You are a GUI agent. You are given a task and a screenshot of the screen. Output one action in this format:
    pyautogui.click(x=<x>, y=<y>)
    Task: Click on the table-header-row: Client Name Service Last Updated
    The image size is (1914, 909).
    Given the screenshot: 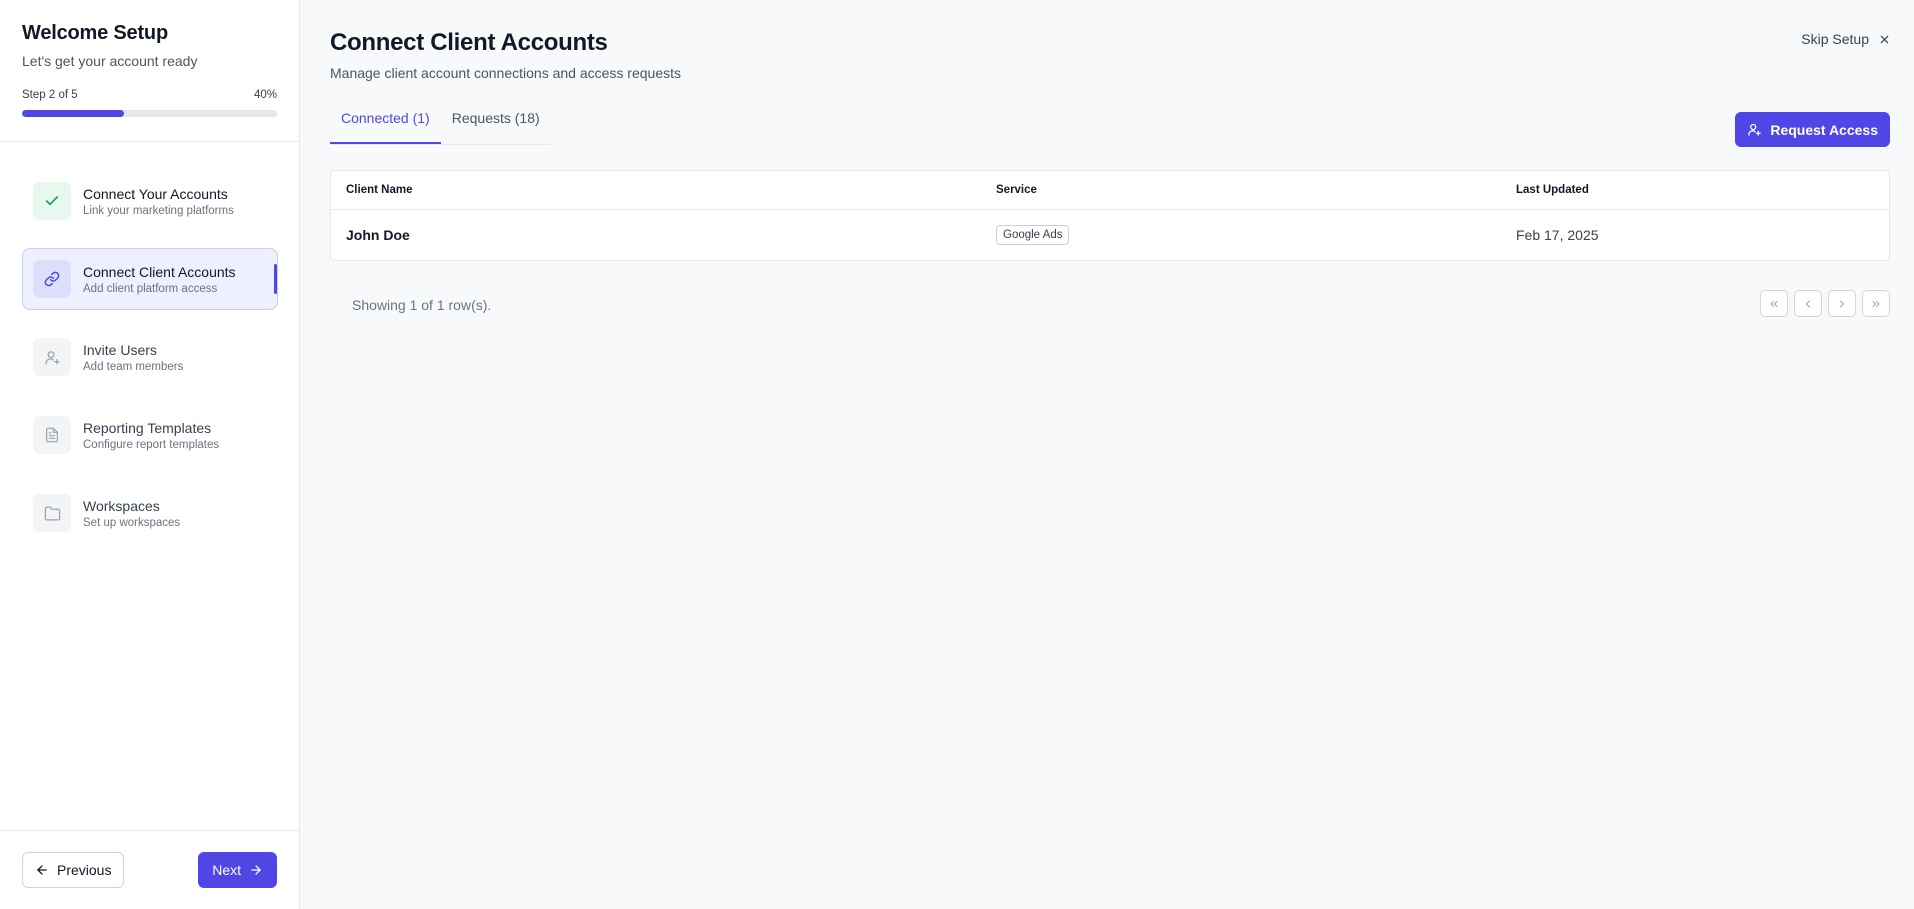 What is the action you would take?
    pyautogui.click(x=1110, y=190)
    